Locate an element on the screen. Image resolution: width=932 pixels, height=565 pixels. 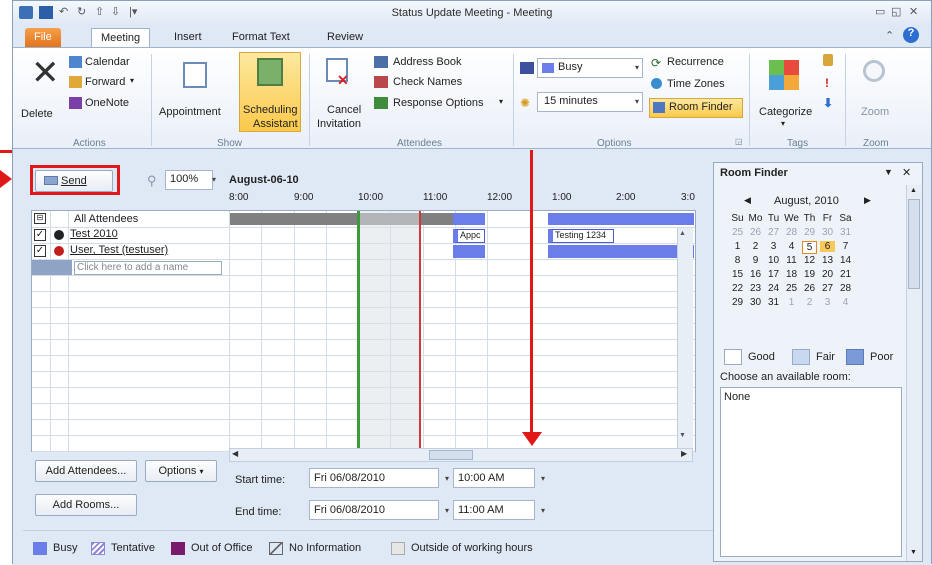
room-list: None is located at coordinates (811, 472).